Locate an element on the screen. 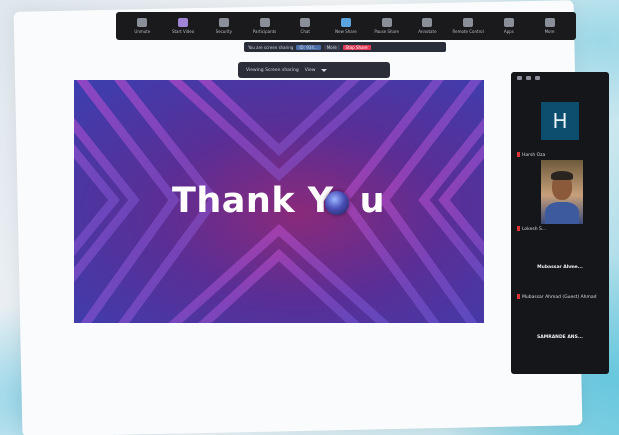 This screenshot has width=619, height=435. toolbar-label: Remote Control is located at coordinates (468, 31).